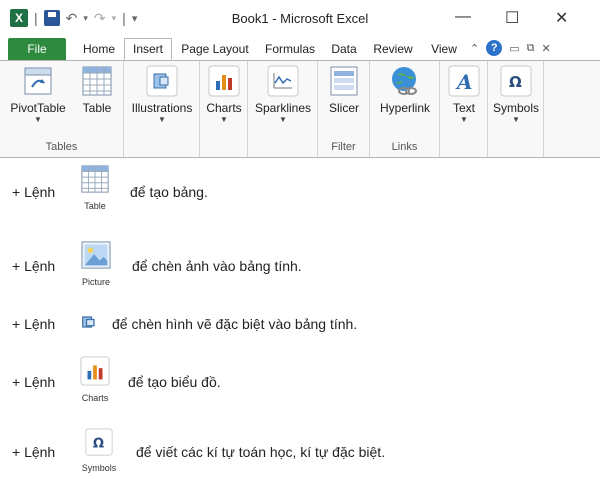  Describe the element at coordinates (174, 382) in the screenshot. I see `item-text: để tạo biểu đồ.` at that location.